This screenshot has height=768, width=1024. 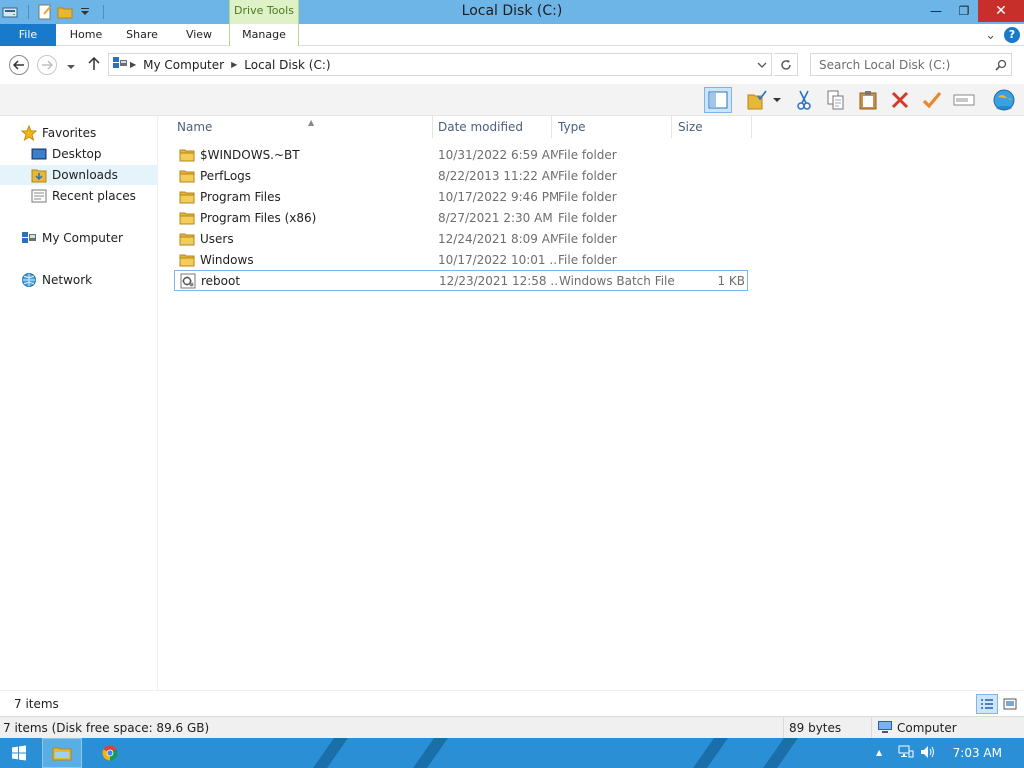 What do you see at coordinates (69, 133) in the screenshot?
I see `nav-favorites-label: Favorites` at bounding box center [69, 133].